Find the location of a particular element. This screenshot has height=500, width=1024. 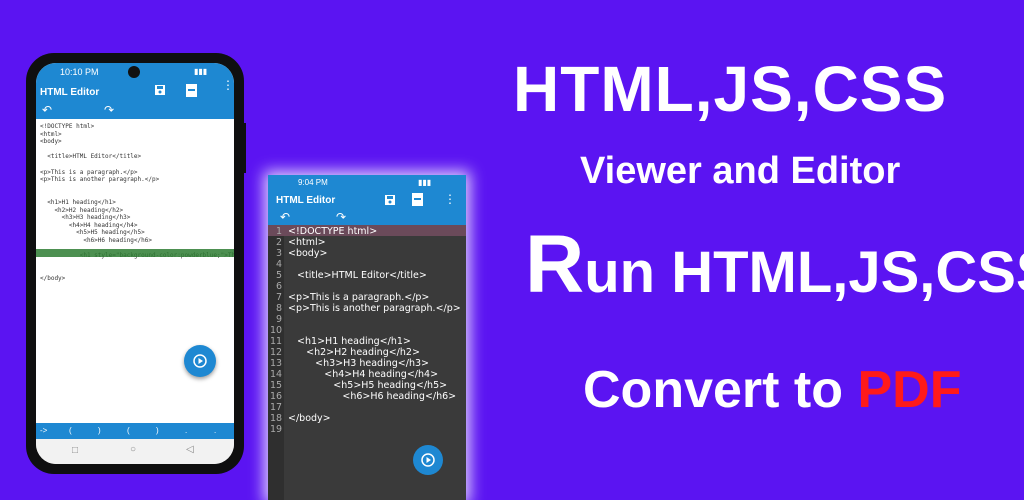

headline-viewer-editor: Viewer and Editor is located at coordinates (740, 171).